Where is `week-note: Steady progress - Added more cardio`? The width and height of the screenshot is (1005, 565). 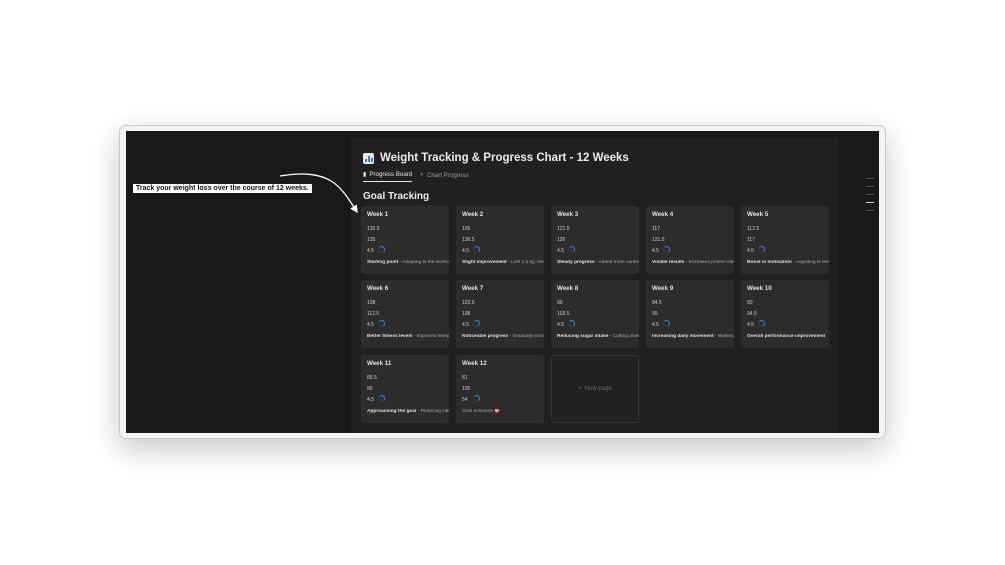
week-note: Steady progress - Added more cardio is located at coordinates (598, 262).